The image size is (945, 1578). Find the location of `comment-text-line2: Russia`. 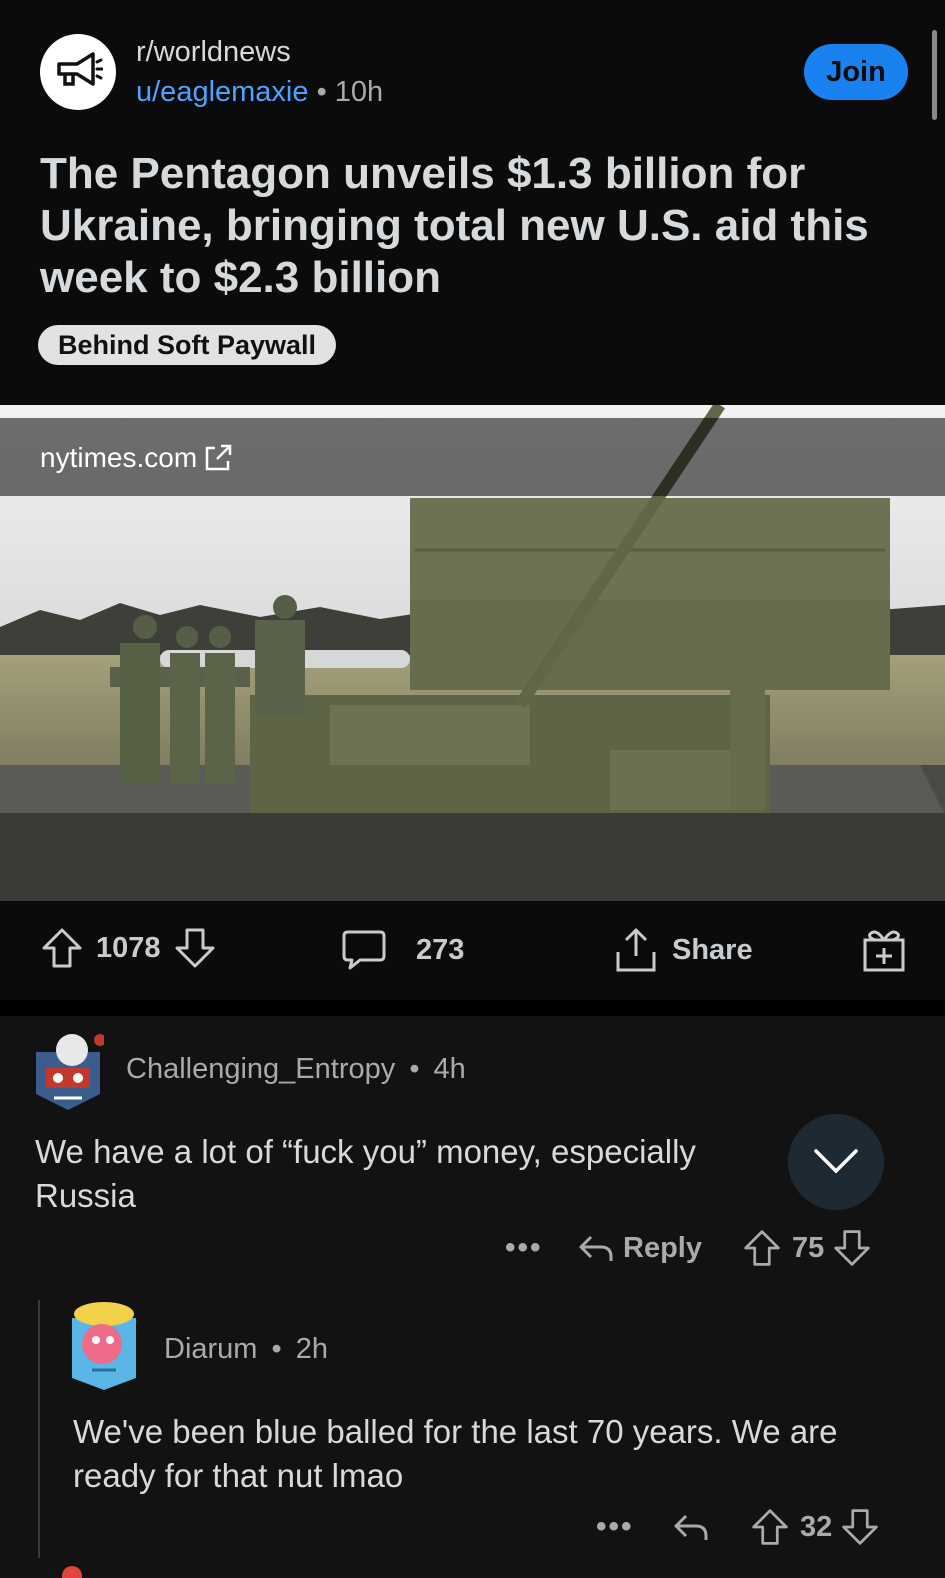

comment-text-line2: Russia is located at coordinates (85, 1195).